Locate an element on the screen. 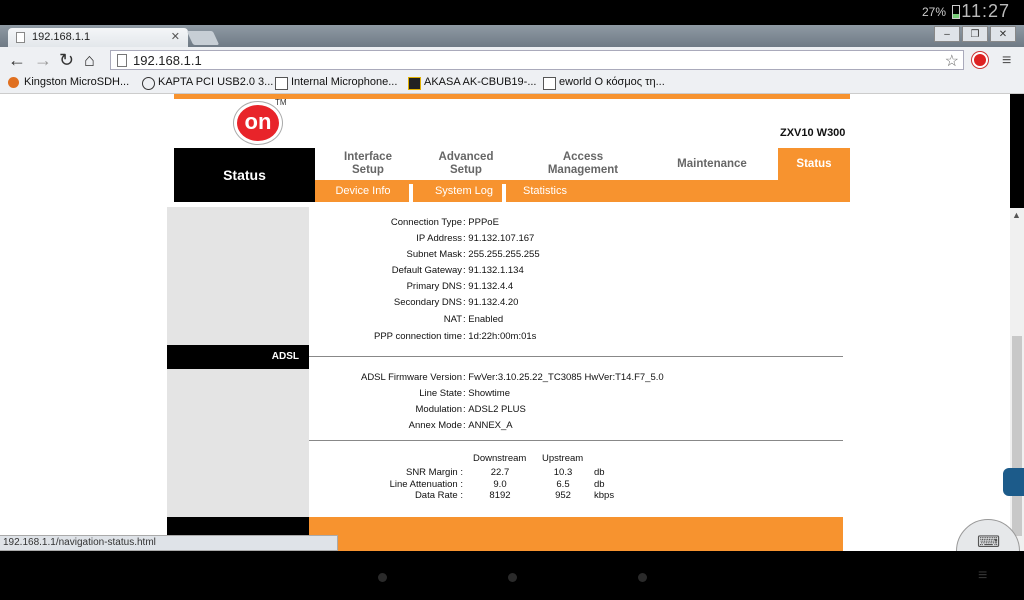 The width and height of the screenshot is (1024, 600). keyboard-icon: ⌨ is located at coordinates (989, 542).